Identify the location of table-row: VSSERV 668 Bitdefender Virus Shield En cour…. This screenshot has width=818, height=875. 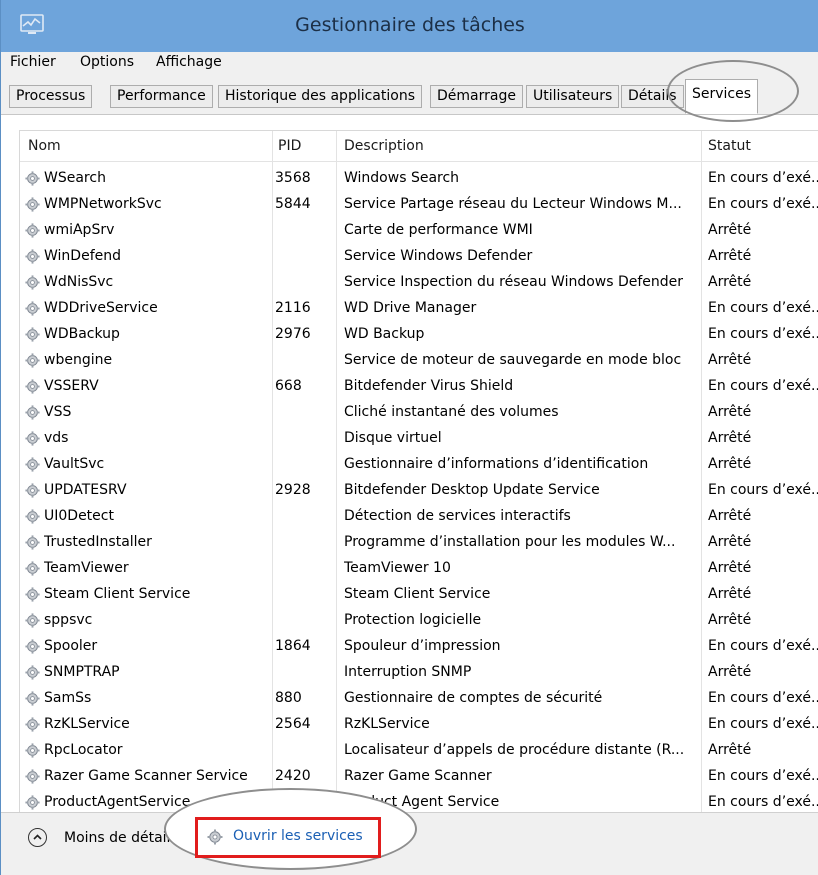
(419, 387).